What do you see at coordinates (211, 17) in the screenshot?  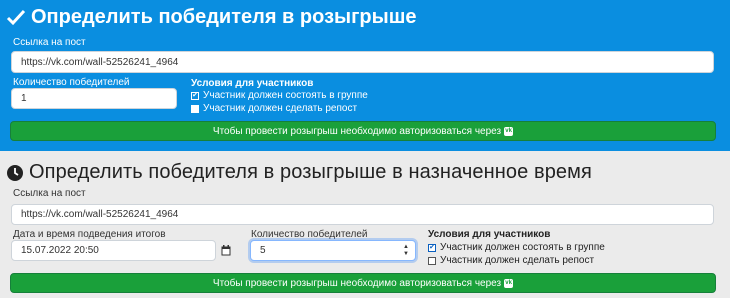 I see `draw-title: Определить победителя в розыгрыше` at bounding box center [211, 17].